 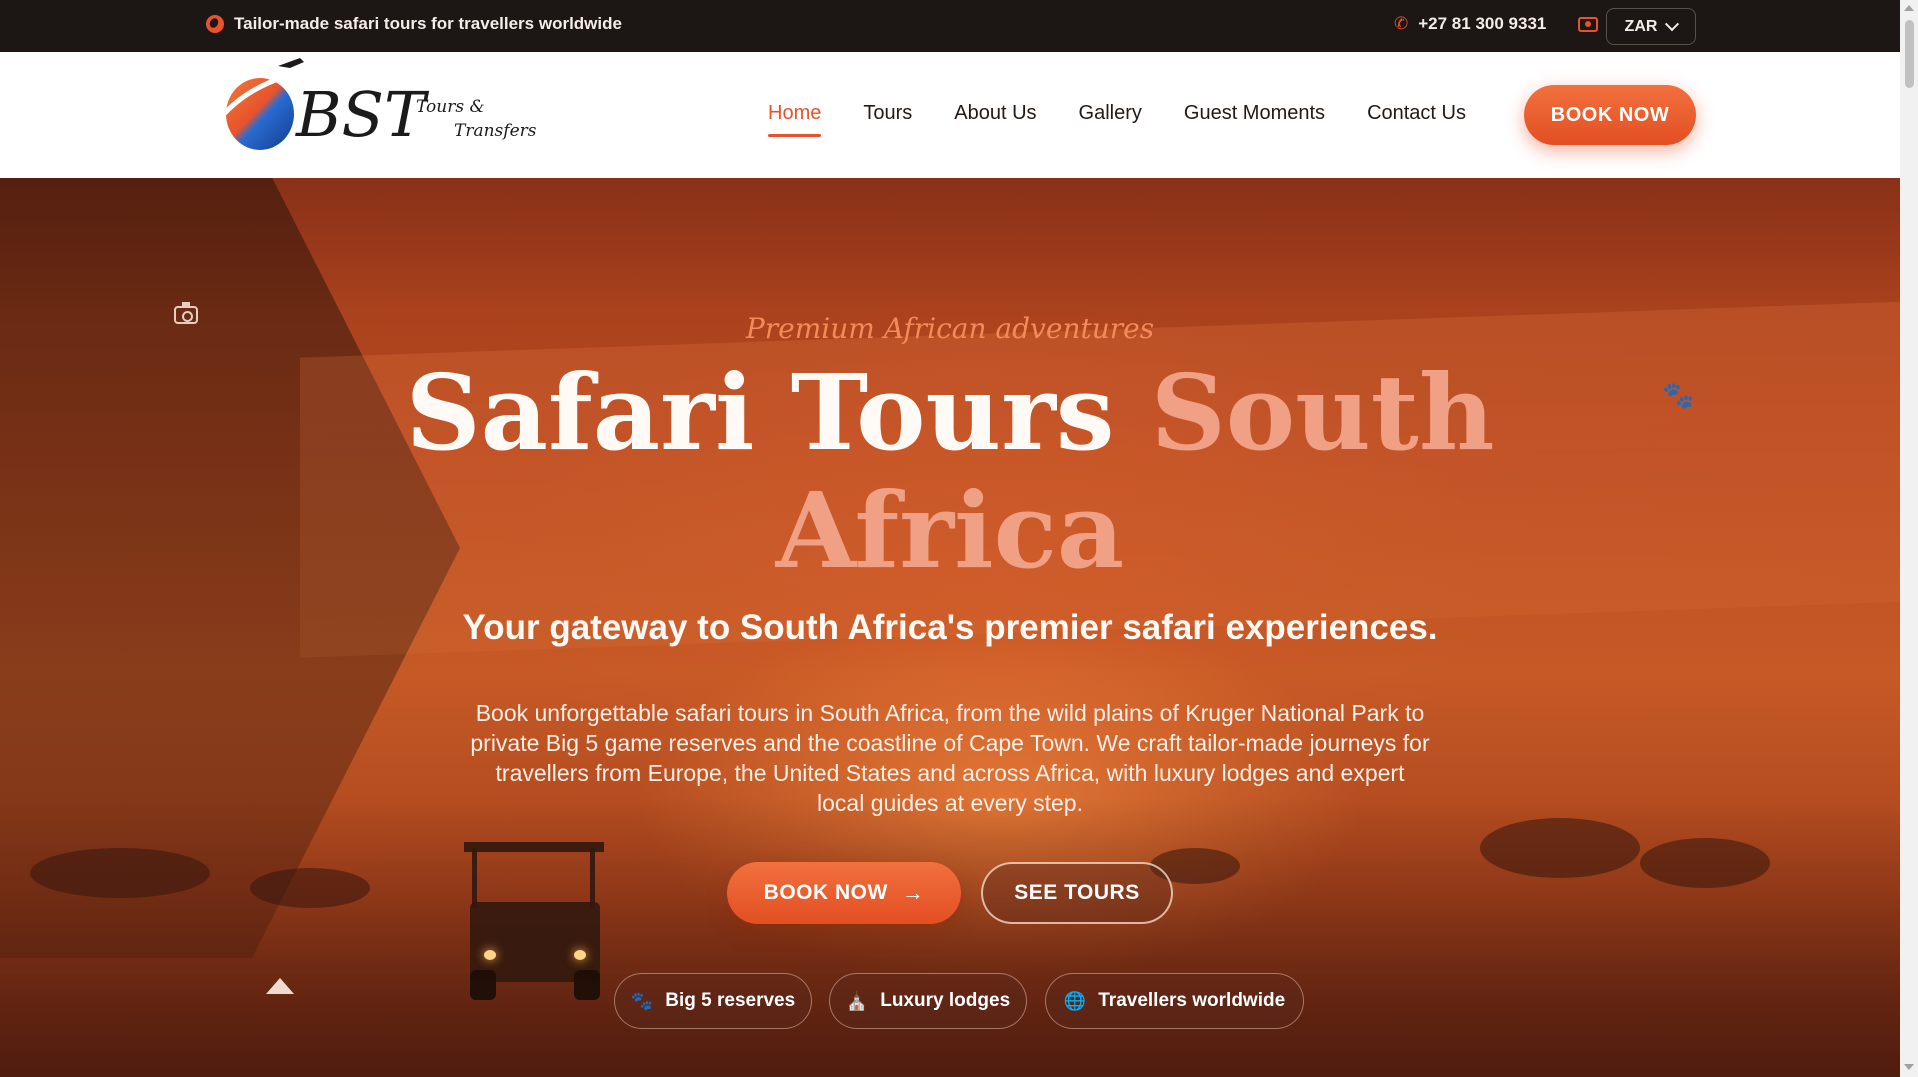 What do you see at coordinates (1672, 23) in the screenshot?
I see `chevron-down-icon` at bounding box center [1672, 23].